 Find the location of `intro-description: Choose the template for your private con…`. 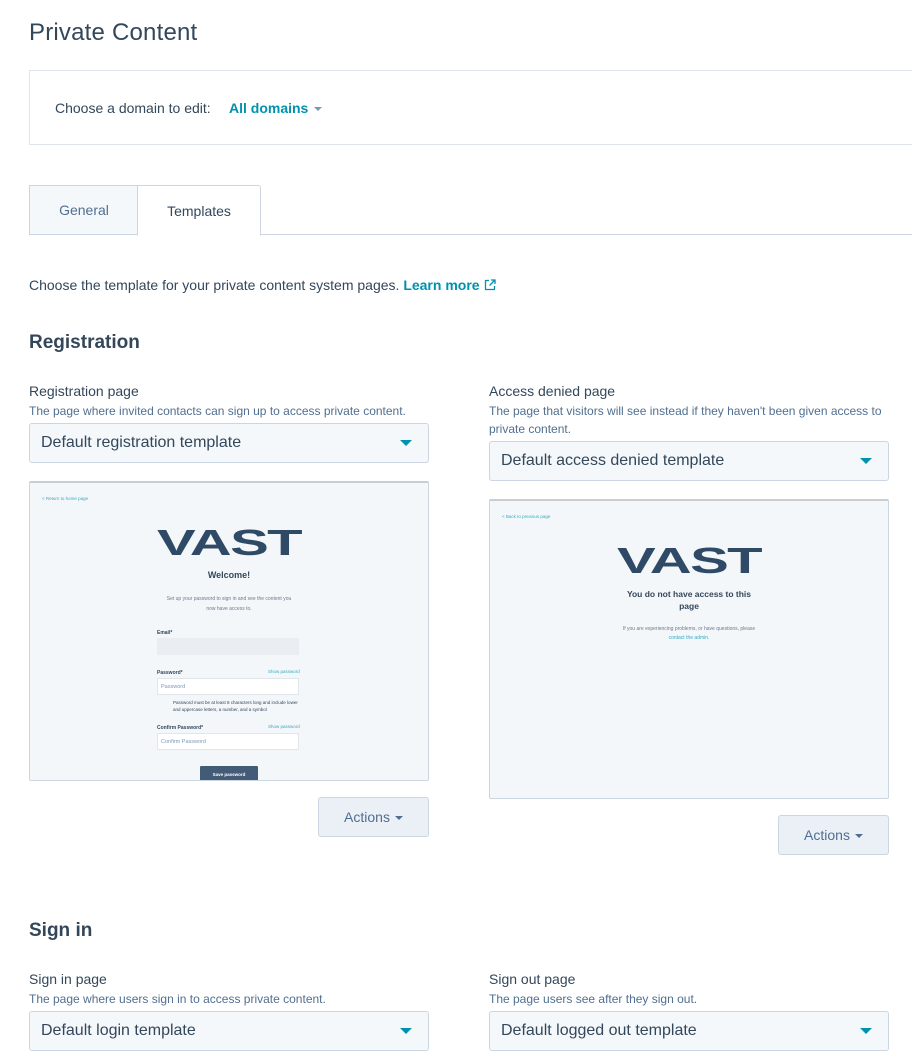

intro-description: Choose the template for your private con… is located at coordinates (214, 285).